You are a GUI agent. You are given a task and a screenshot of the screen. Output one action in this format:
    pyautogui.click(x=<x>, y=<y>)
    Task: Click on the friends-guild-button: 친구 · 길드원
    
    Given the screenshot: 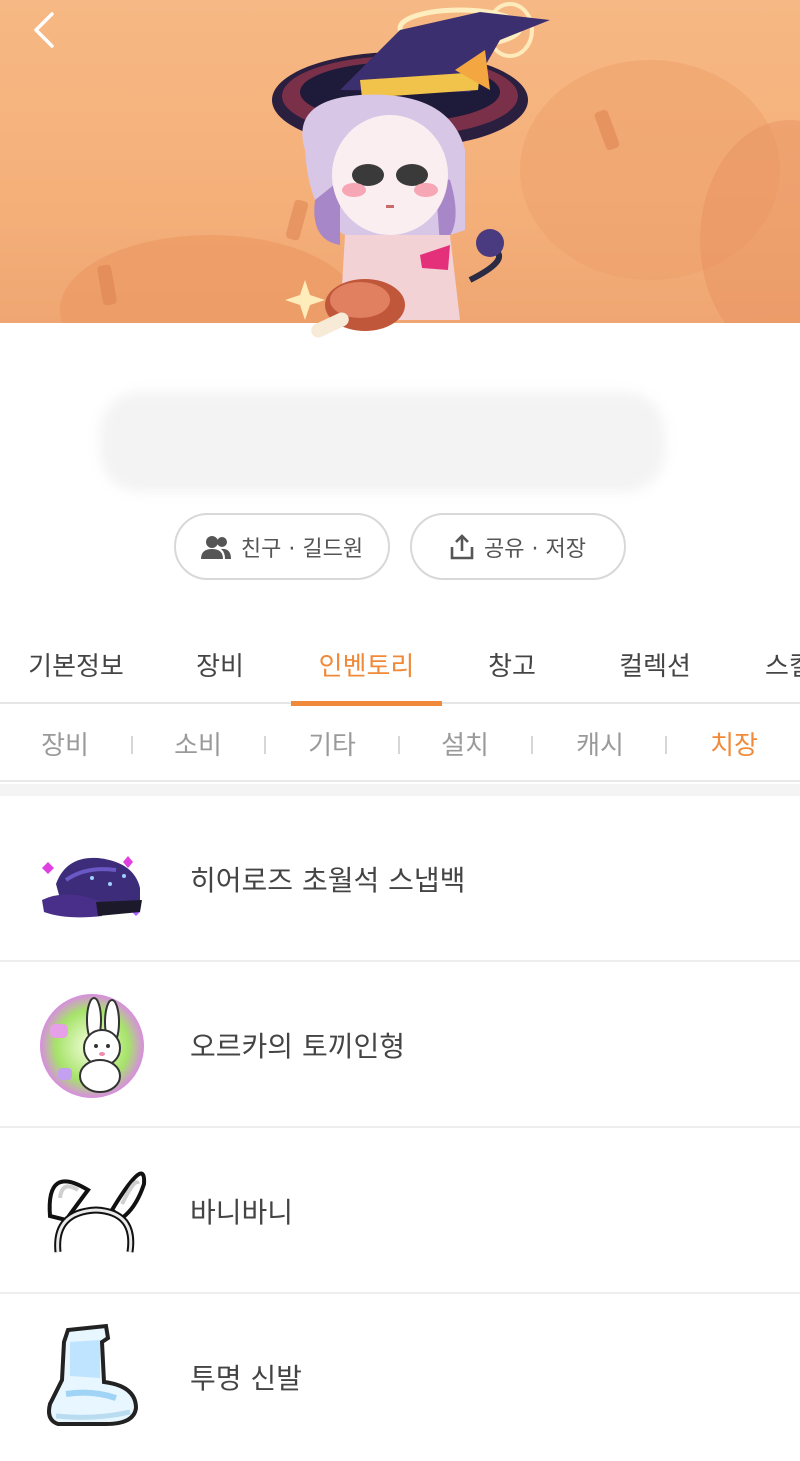 What is the action you would take?
    pyautogui.click(x=282, y=546)
    